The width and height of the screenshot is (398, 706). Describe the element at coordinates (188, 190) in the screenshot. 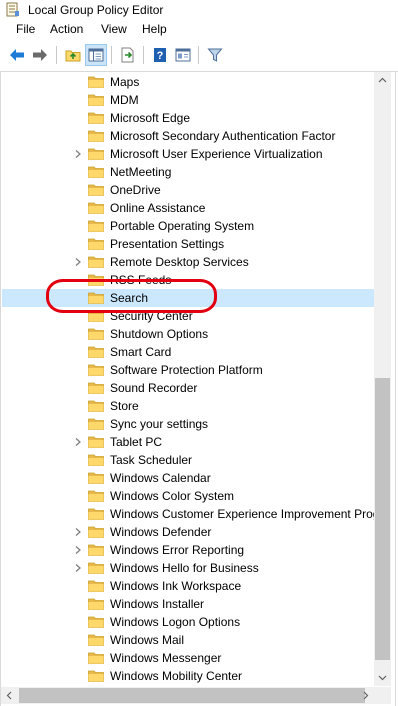

I see `tree-node: OneDrive` at that location.